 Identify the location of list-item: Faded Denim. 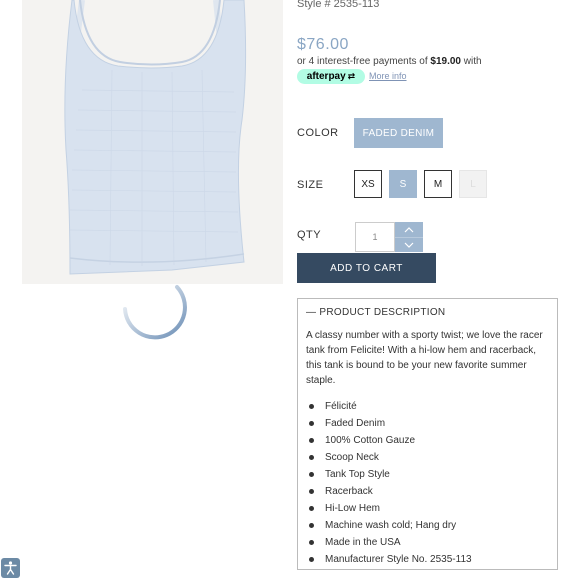
(427, 423).